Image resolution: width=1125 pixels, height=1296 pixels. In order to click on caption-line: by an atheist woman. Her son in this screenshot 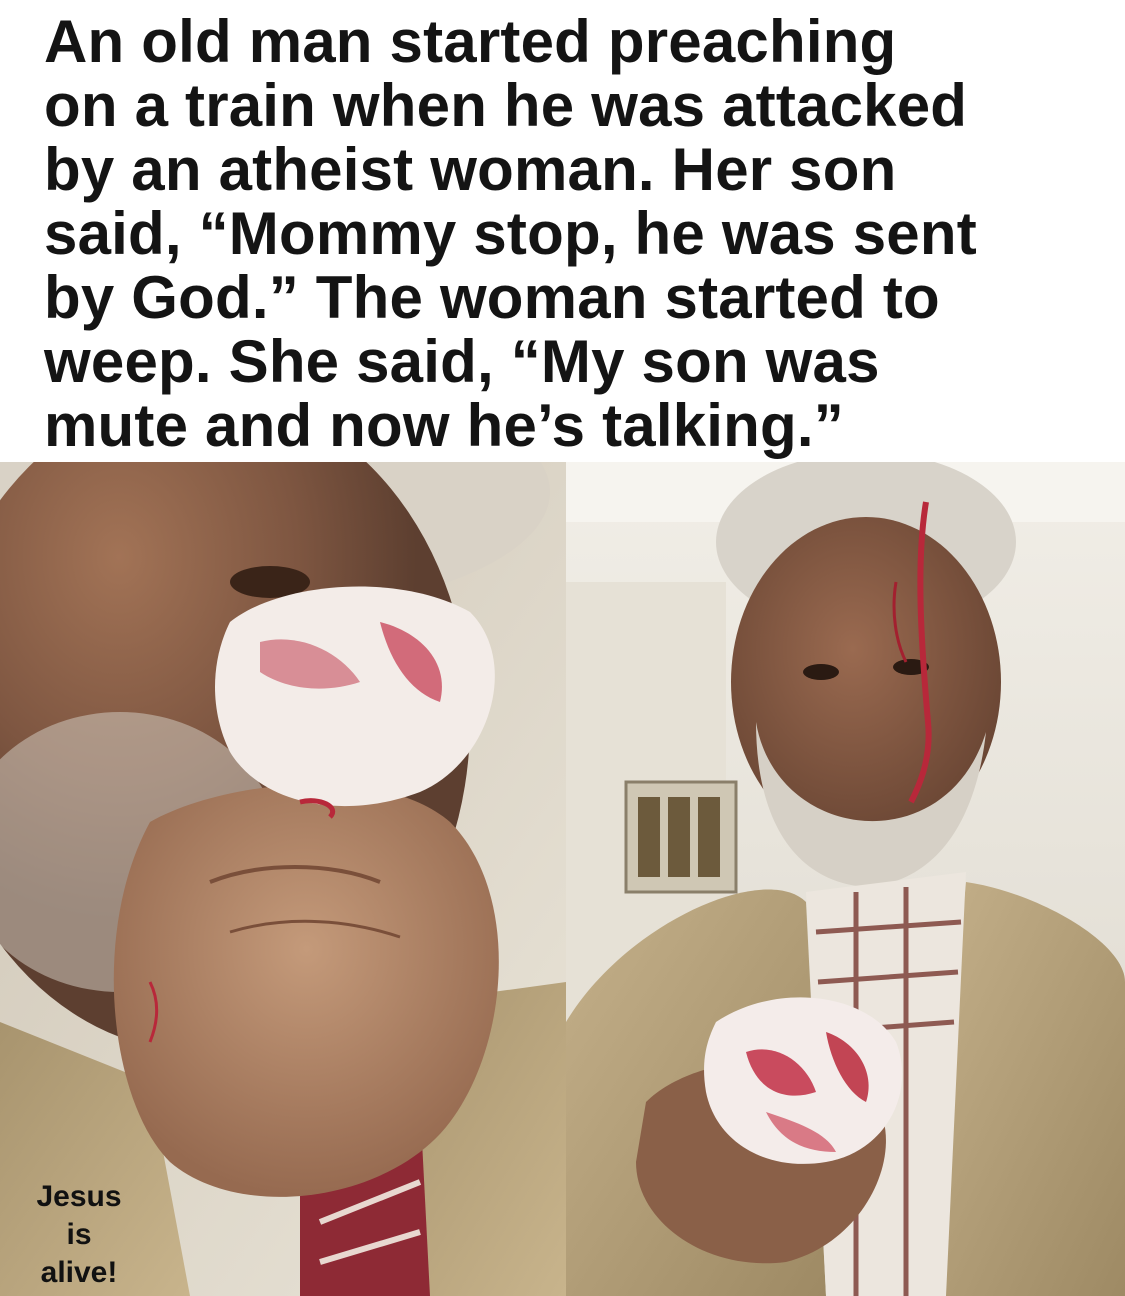, I will do `click(470, 169)`.